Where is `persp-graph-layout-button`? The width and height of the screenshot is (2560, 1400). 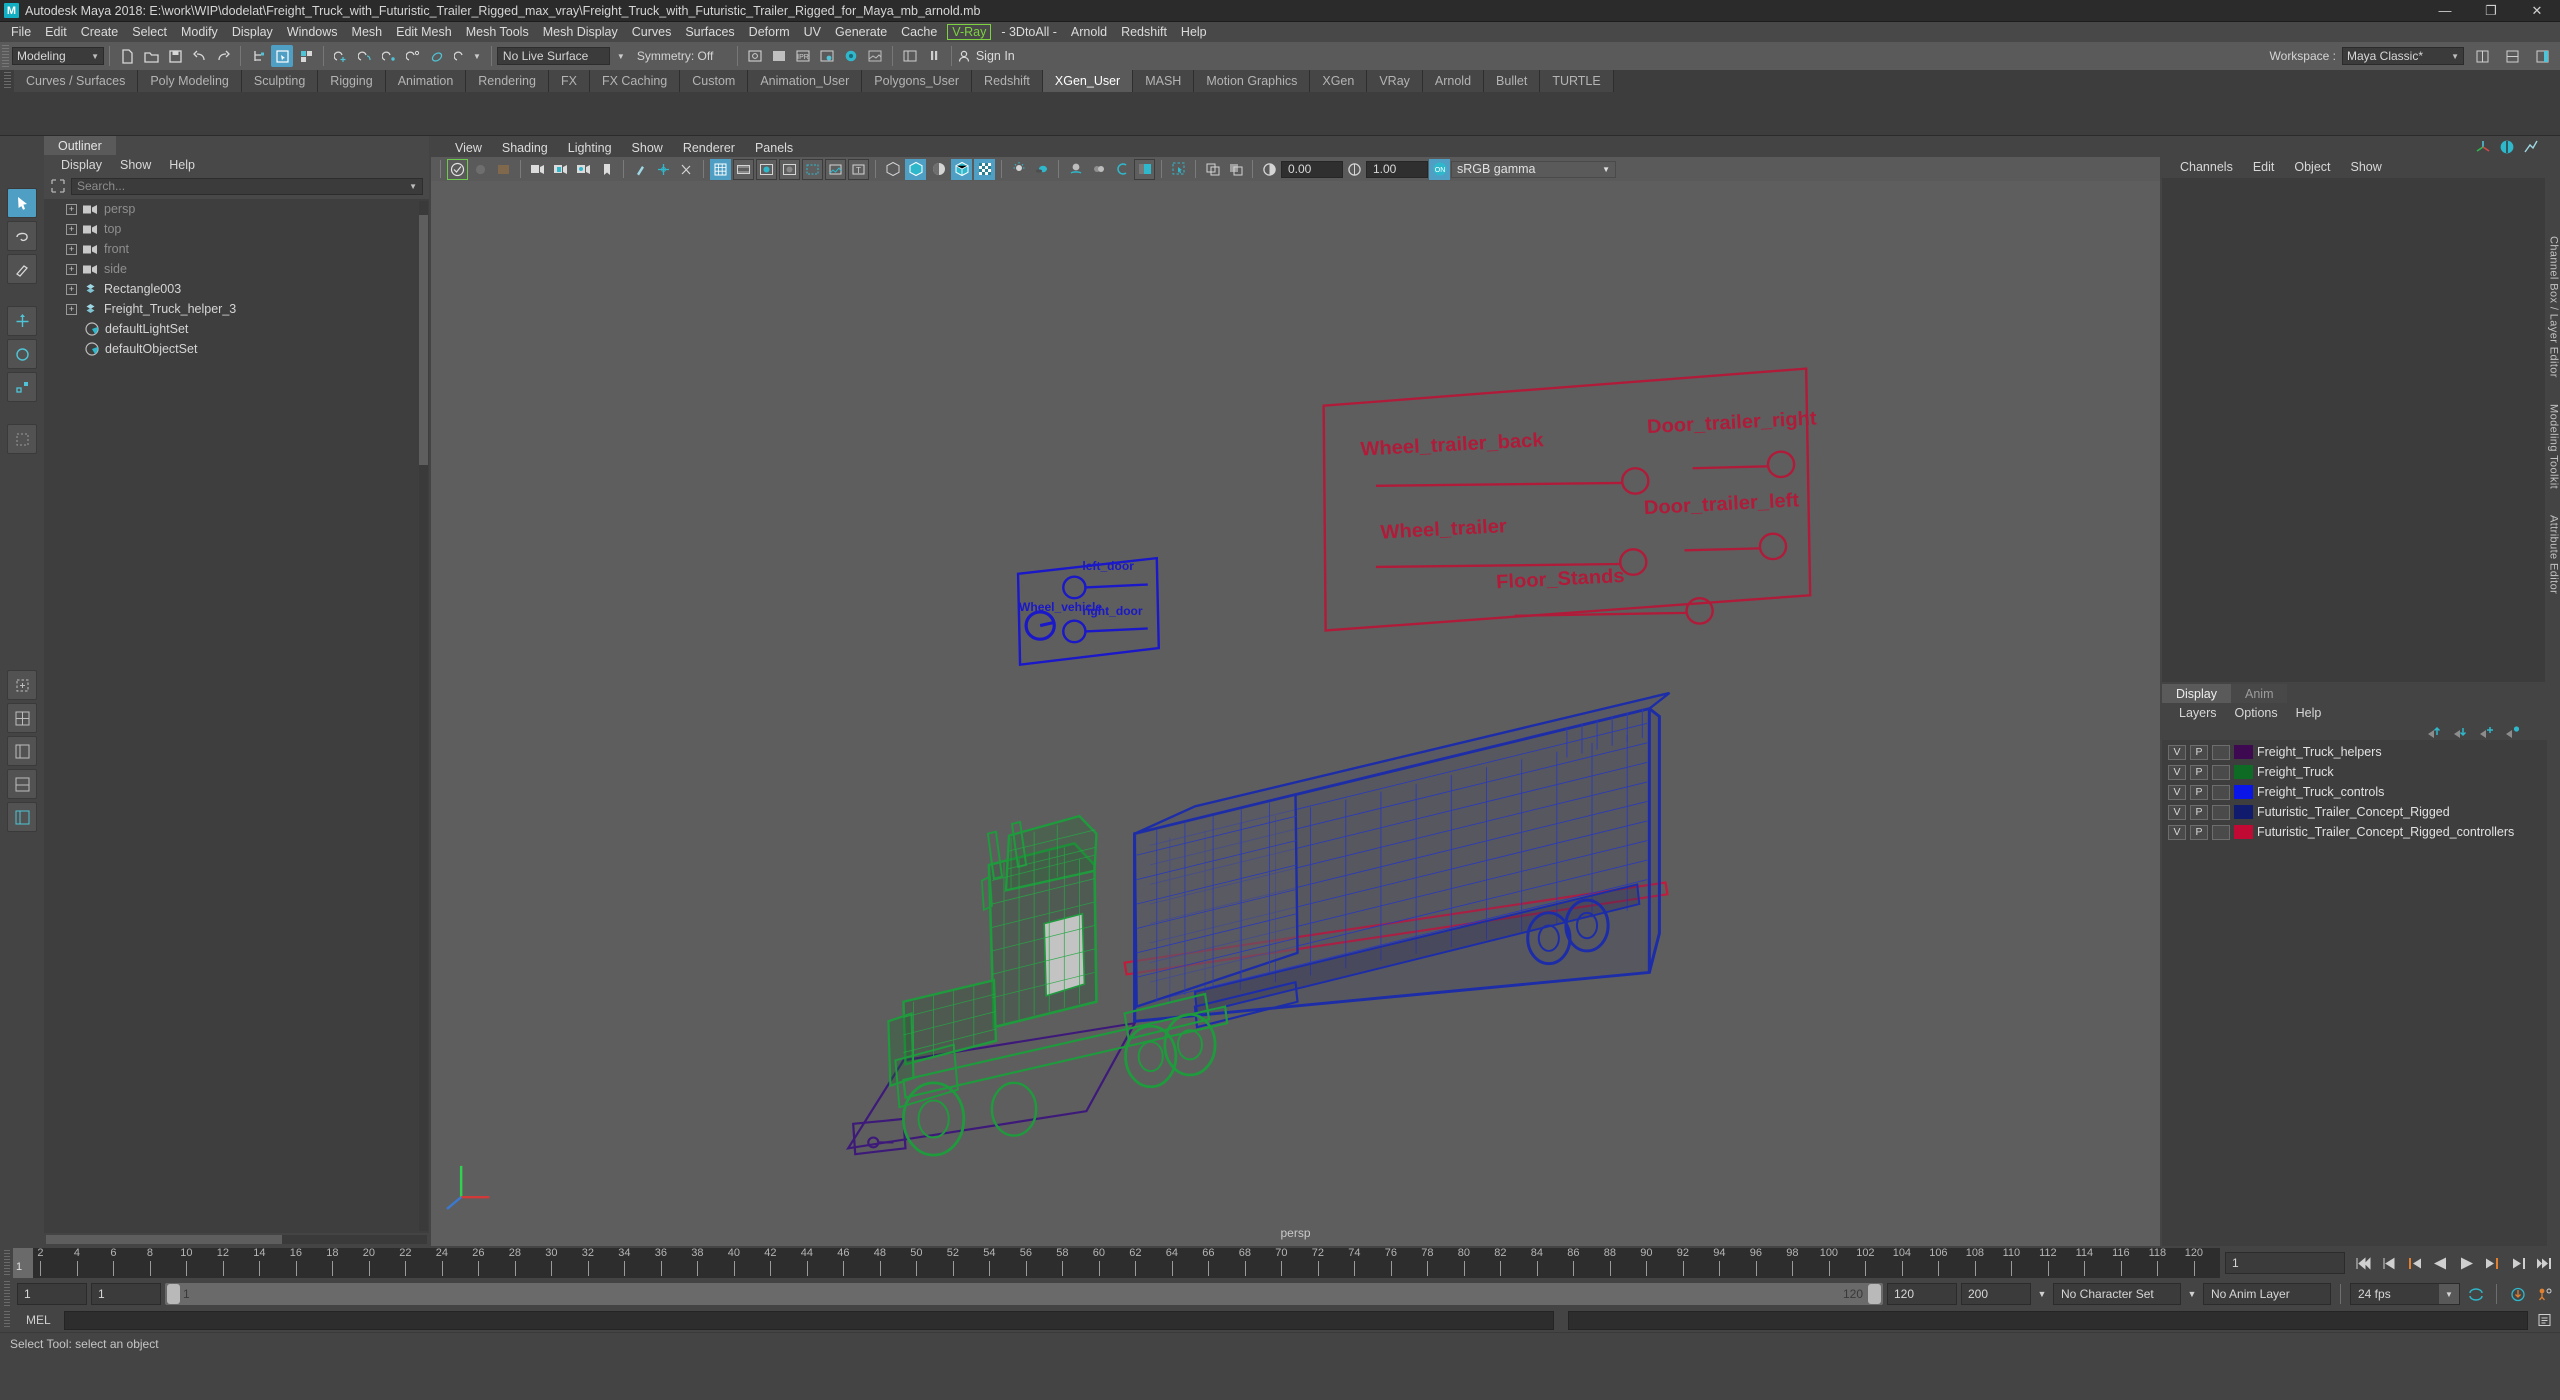 persp-graph-layout-button is located at coordinates (22, 784).